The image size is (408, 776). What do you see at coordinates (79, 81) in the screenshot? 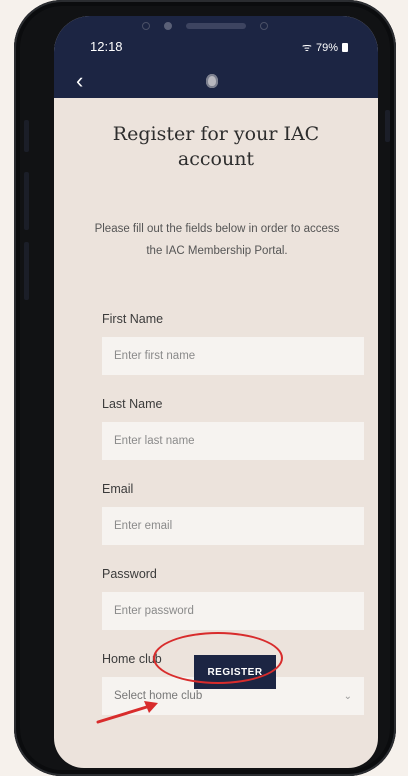
I see `back-chevron-icon: ‹` at bounding box center [79, 81].